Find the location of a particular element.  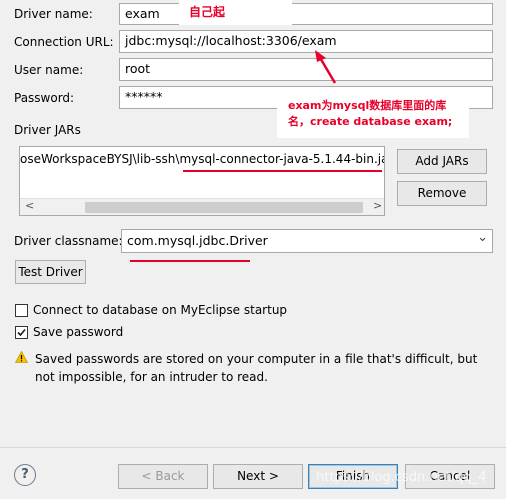

driver-name-label: Driver name: is located at coordinates (53, 14).